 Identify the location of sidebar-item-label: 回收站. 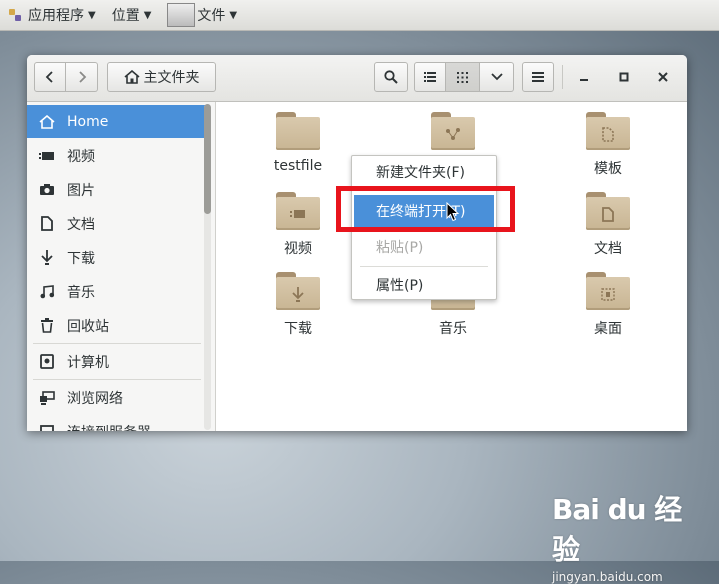
(88, 326).